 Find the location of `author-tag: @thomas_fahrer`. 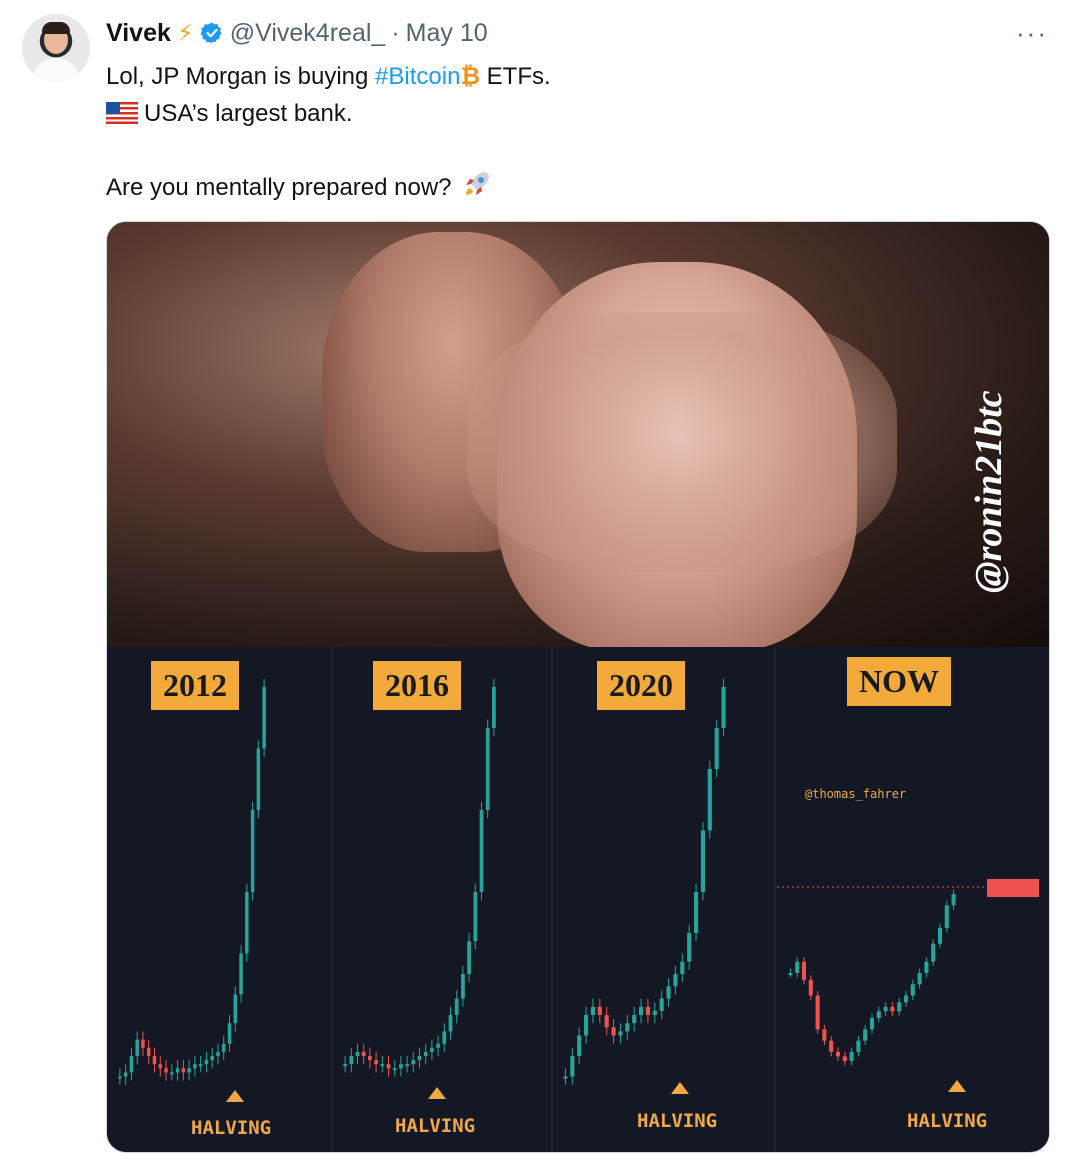

author-tag: @thomas_fahrer is located at coordinates (856, 794).